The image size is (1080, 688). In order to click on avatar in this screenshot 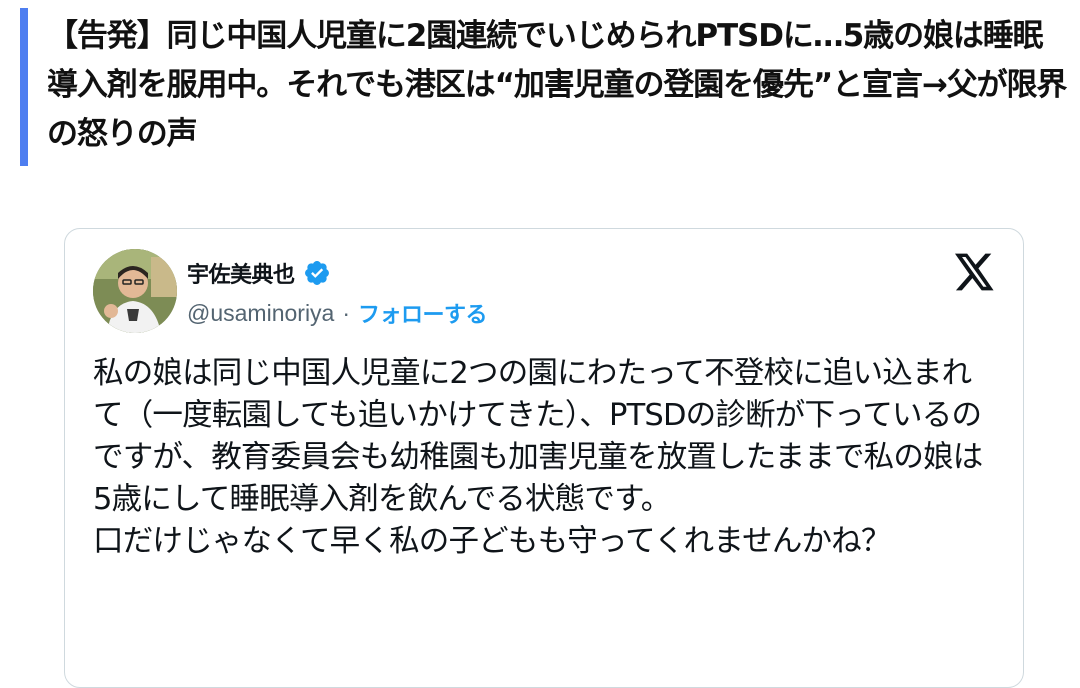, I will do `click(135, 291)`.